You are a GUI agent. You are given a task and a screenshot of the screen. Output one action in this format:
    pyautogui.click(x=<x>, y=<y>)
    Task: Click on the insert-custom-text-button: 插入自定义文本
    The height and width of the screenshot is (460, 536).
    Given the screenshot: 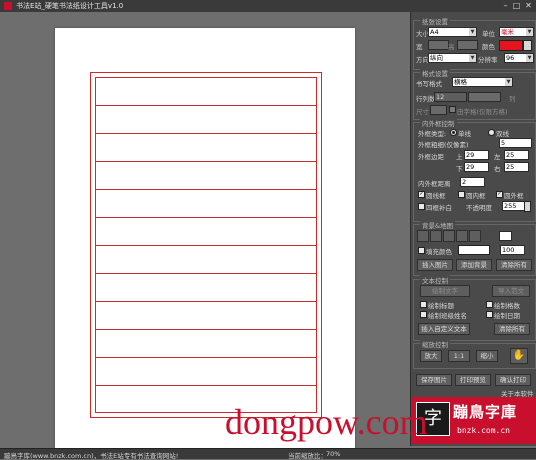 What is the action you would take?
    pyautogui.click(x=444, y=329)
    